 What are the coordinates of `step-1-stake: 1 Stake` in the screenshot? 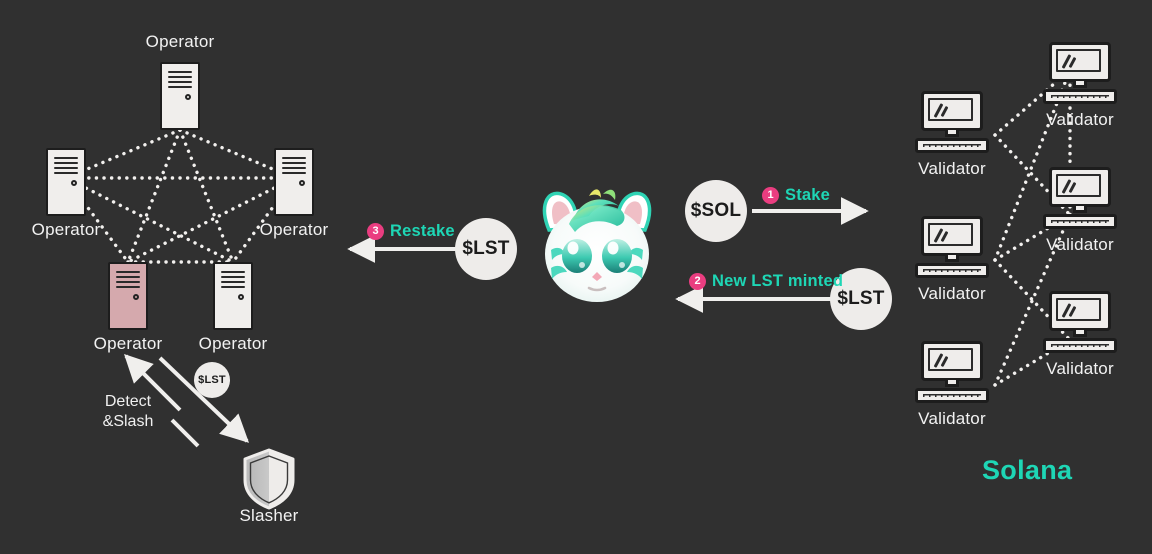 It's located at (796, 195).